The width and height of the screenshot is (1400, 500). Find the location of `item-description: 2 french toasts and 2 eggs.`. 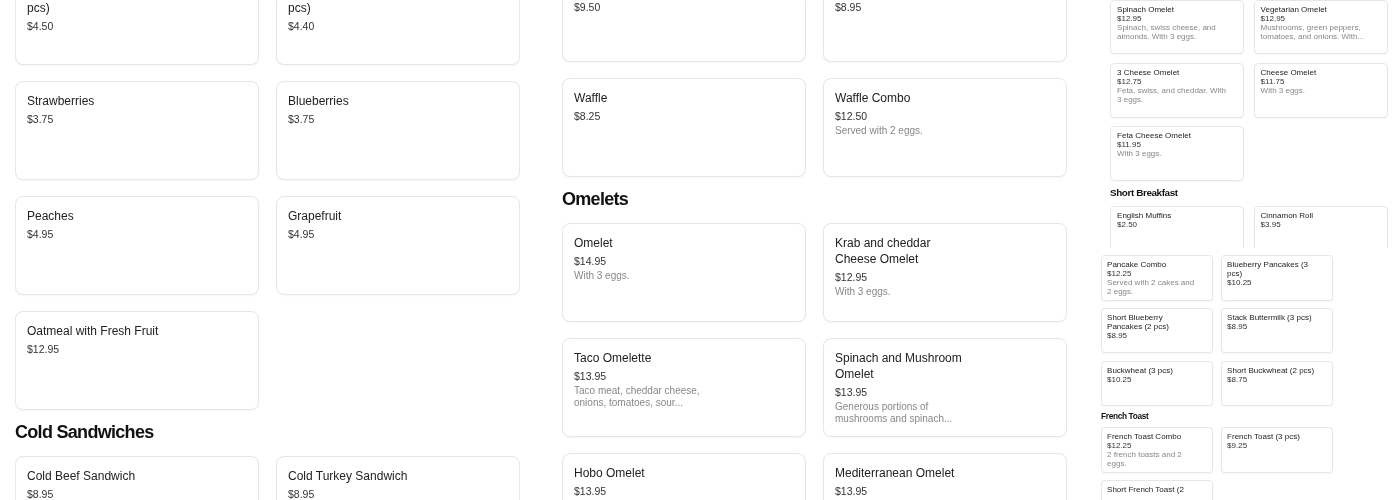

item-description: 2 french toasts and 2 eggs. is located at coordinates (1145, 459).